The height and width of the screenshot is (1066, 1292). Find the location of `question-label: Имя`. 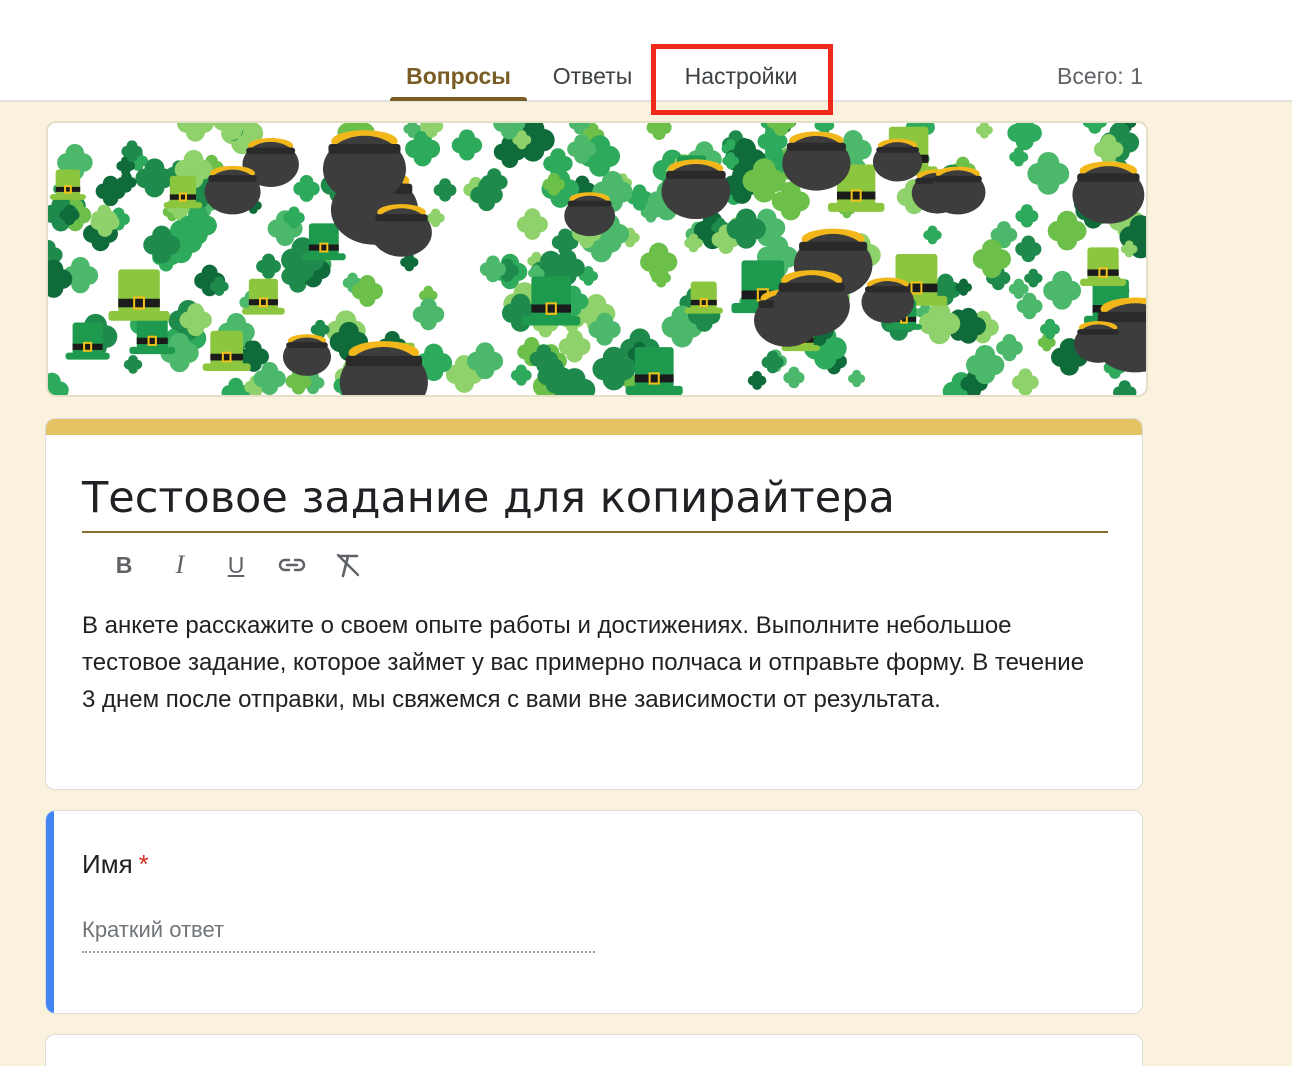

question-label: Имя is located at coordinates (107, 864).